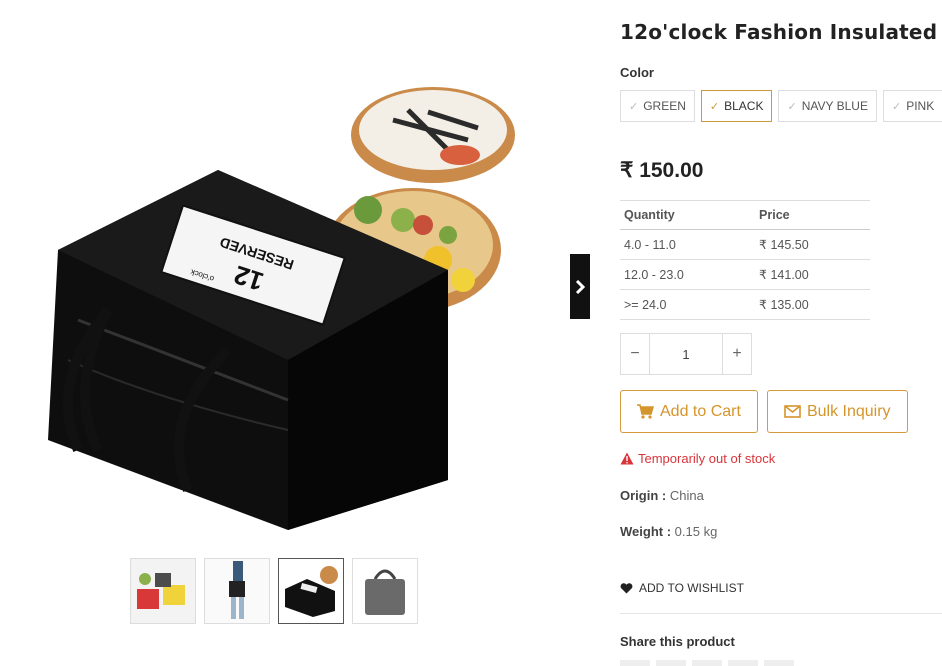 The height and width of the screenshot is (666, 942). Describe the element at coordinates (635, 354) in the screenshot. I see `decrease-quantity-button: −` at that location.